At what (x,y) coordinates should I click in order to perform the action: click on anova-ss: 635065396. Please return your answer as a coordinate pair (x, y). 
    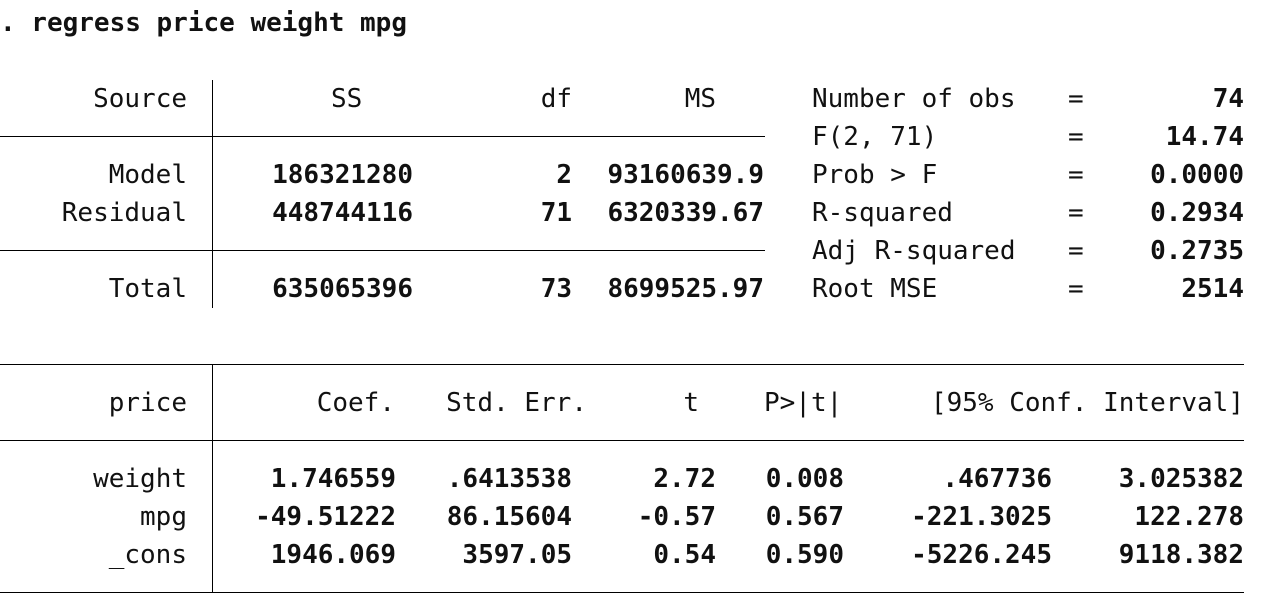
    Looking at the image, I should click on (342, 289).